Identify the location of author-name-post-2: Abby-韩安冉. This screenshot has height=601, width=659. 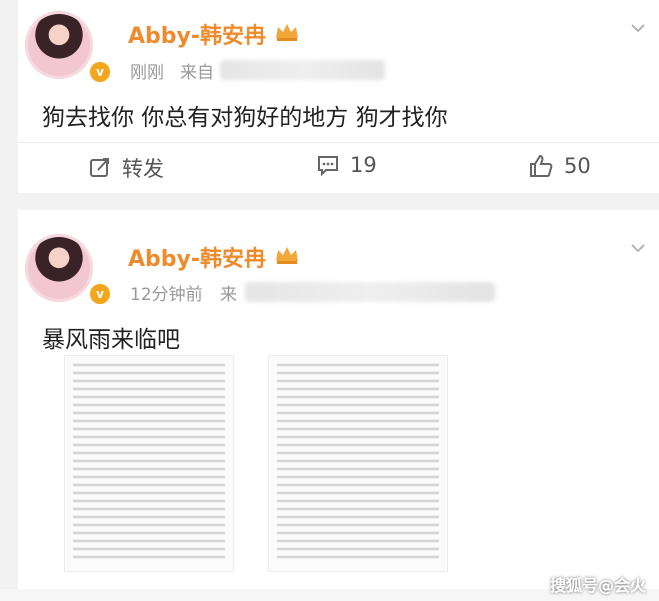
(197, 257).